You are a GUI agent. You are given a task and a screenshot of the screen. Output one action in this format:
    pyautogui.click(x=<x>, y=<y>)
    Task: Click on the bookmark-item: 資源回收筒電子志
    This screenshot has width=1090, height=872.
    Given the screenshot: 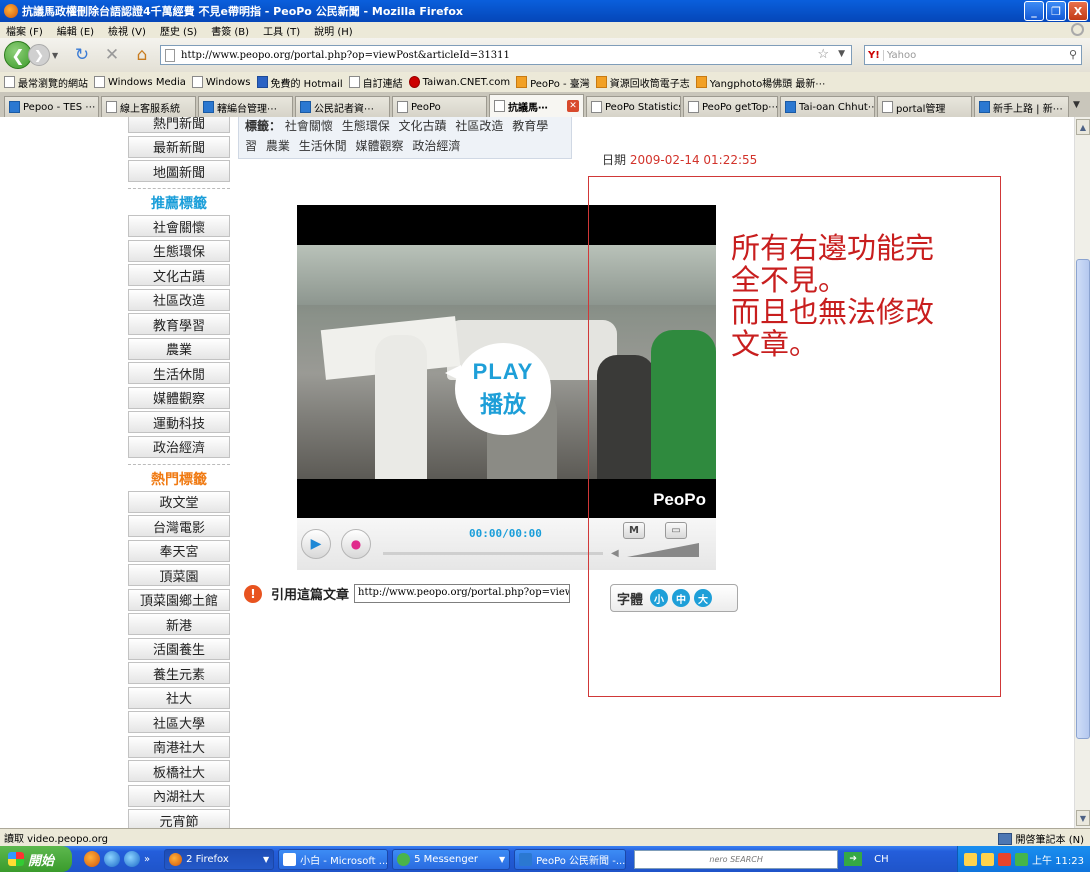 What is the action you would take?
    pyautogui.click(x=642, y=82)
    